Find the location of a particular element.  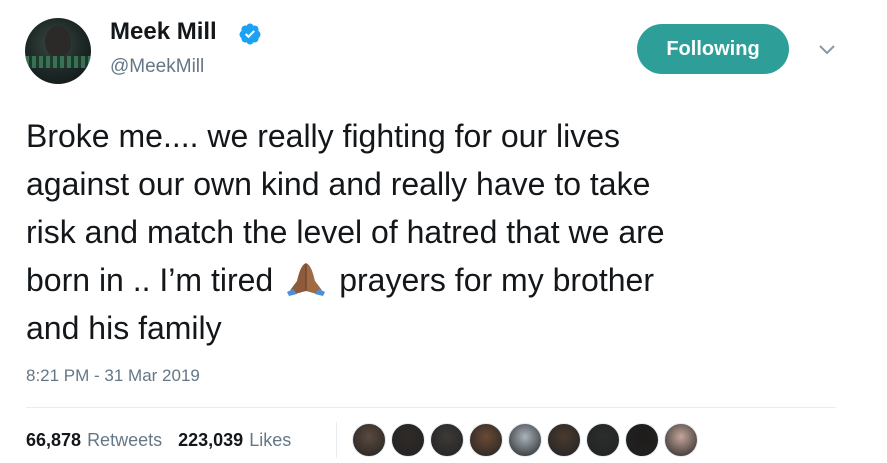

retweets-stat: 66,878 Retweets is located at coordinates (94, 440).